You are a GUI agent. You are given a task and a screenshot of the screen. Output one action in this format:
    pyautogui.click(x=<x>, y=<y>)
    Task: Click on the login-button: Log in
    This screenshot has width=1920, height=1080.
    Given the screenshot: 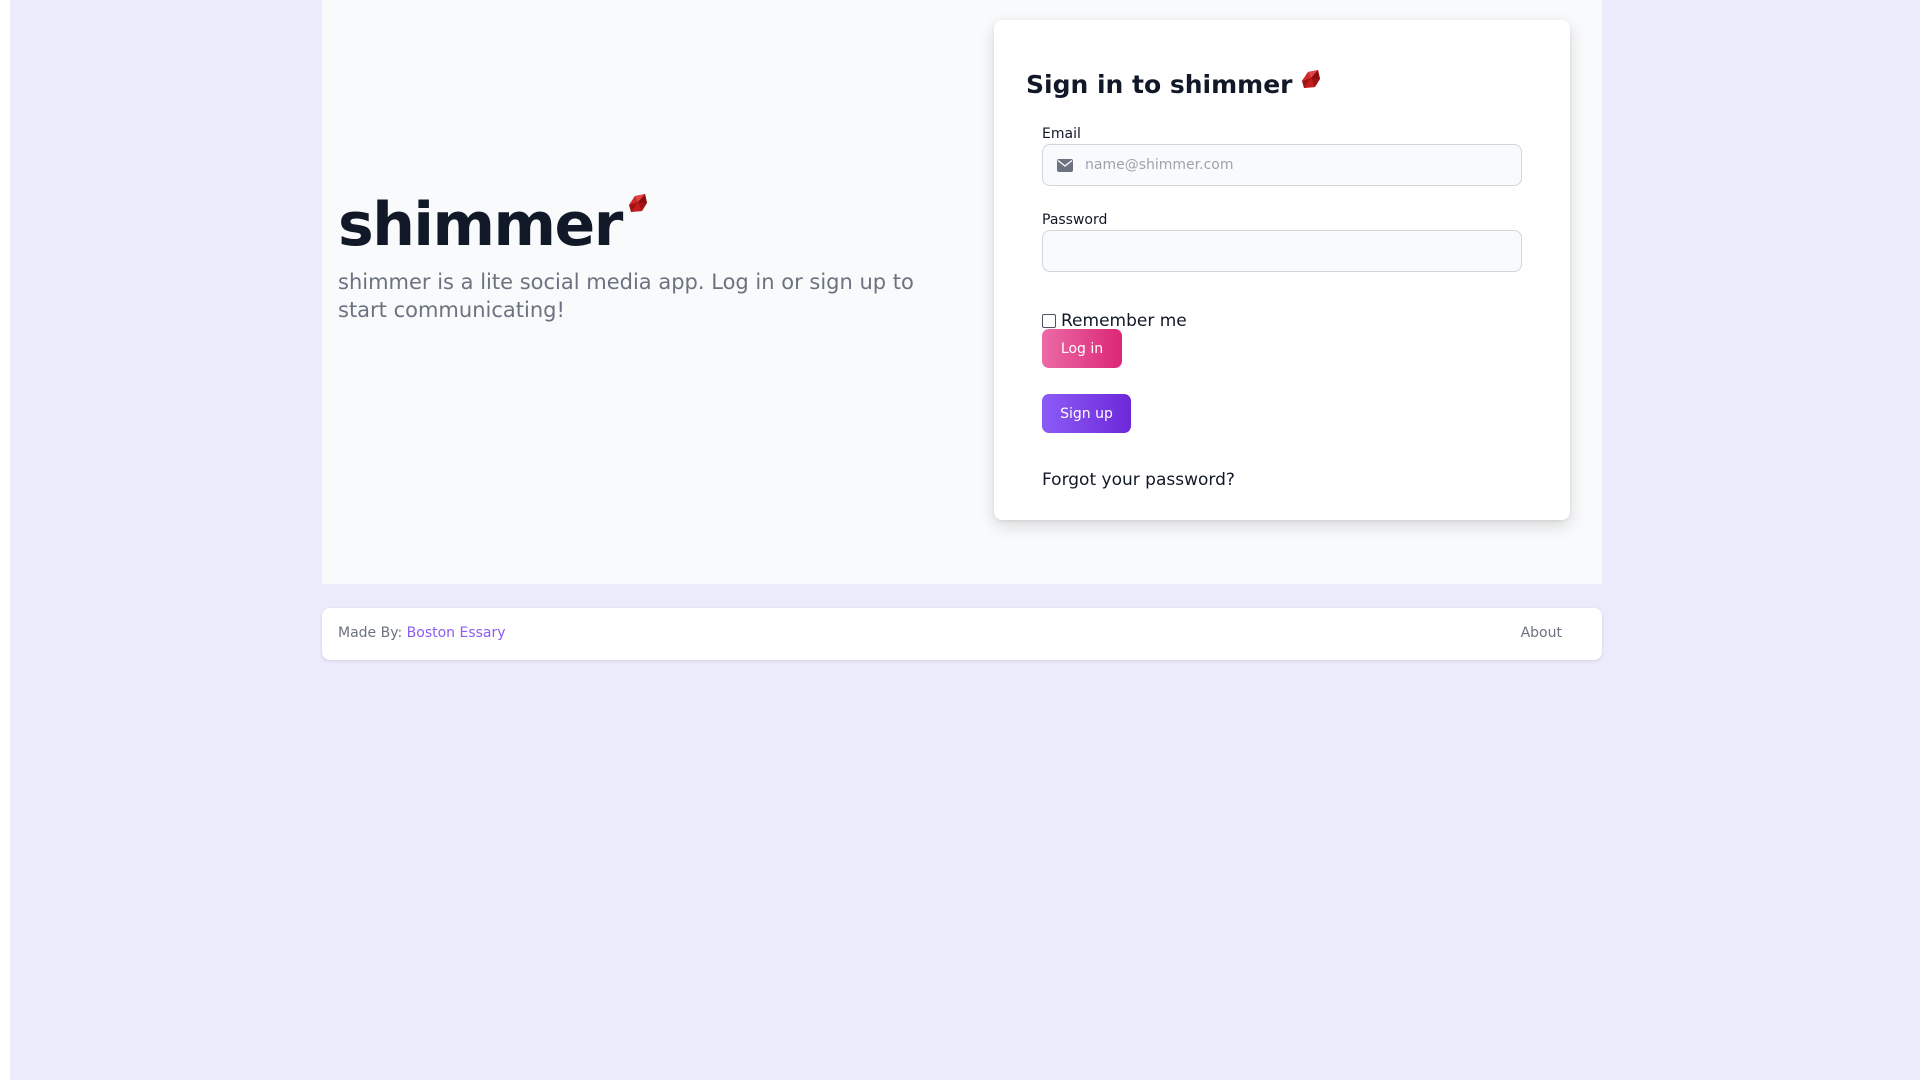 What is the action you would take?
    pyautogui.click(x=1082, y=348)
    